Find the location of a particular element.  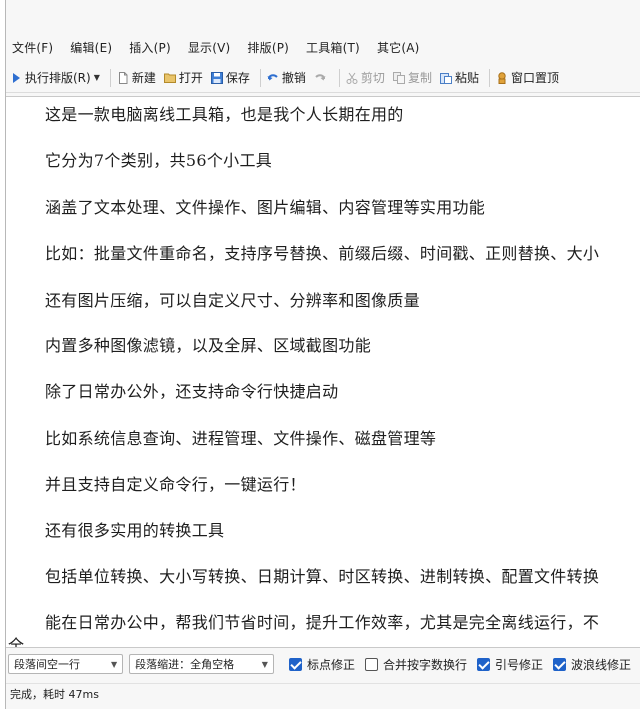

pin-window-button: 窗口置顶 is located at coordinates (527, 77).